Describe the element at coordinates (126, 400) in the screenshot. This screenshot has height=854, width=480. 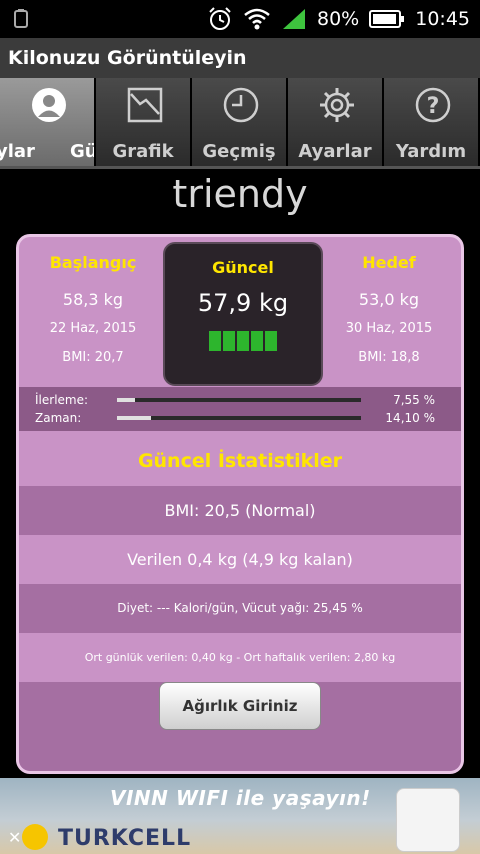
I see `progress-fill` at that location.